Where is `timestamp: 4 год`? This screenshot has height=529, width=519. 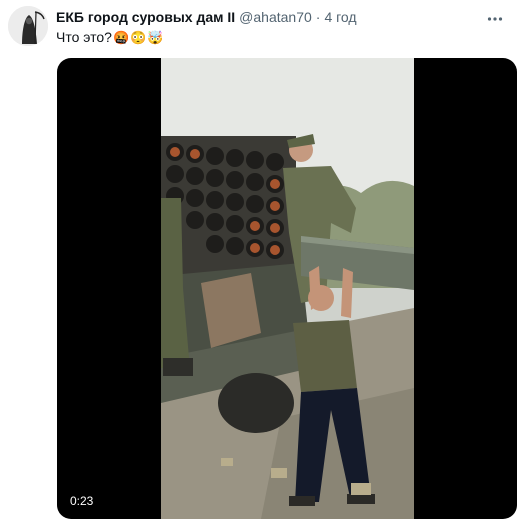 timestamp: 4 год is located at coordinates (340, 17).